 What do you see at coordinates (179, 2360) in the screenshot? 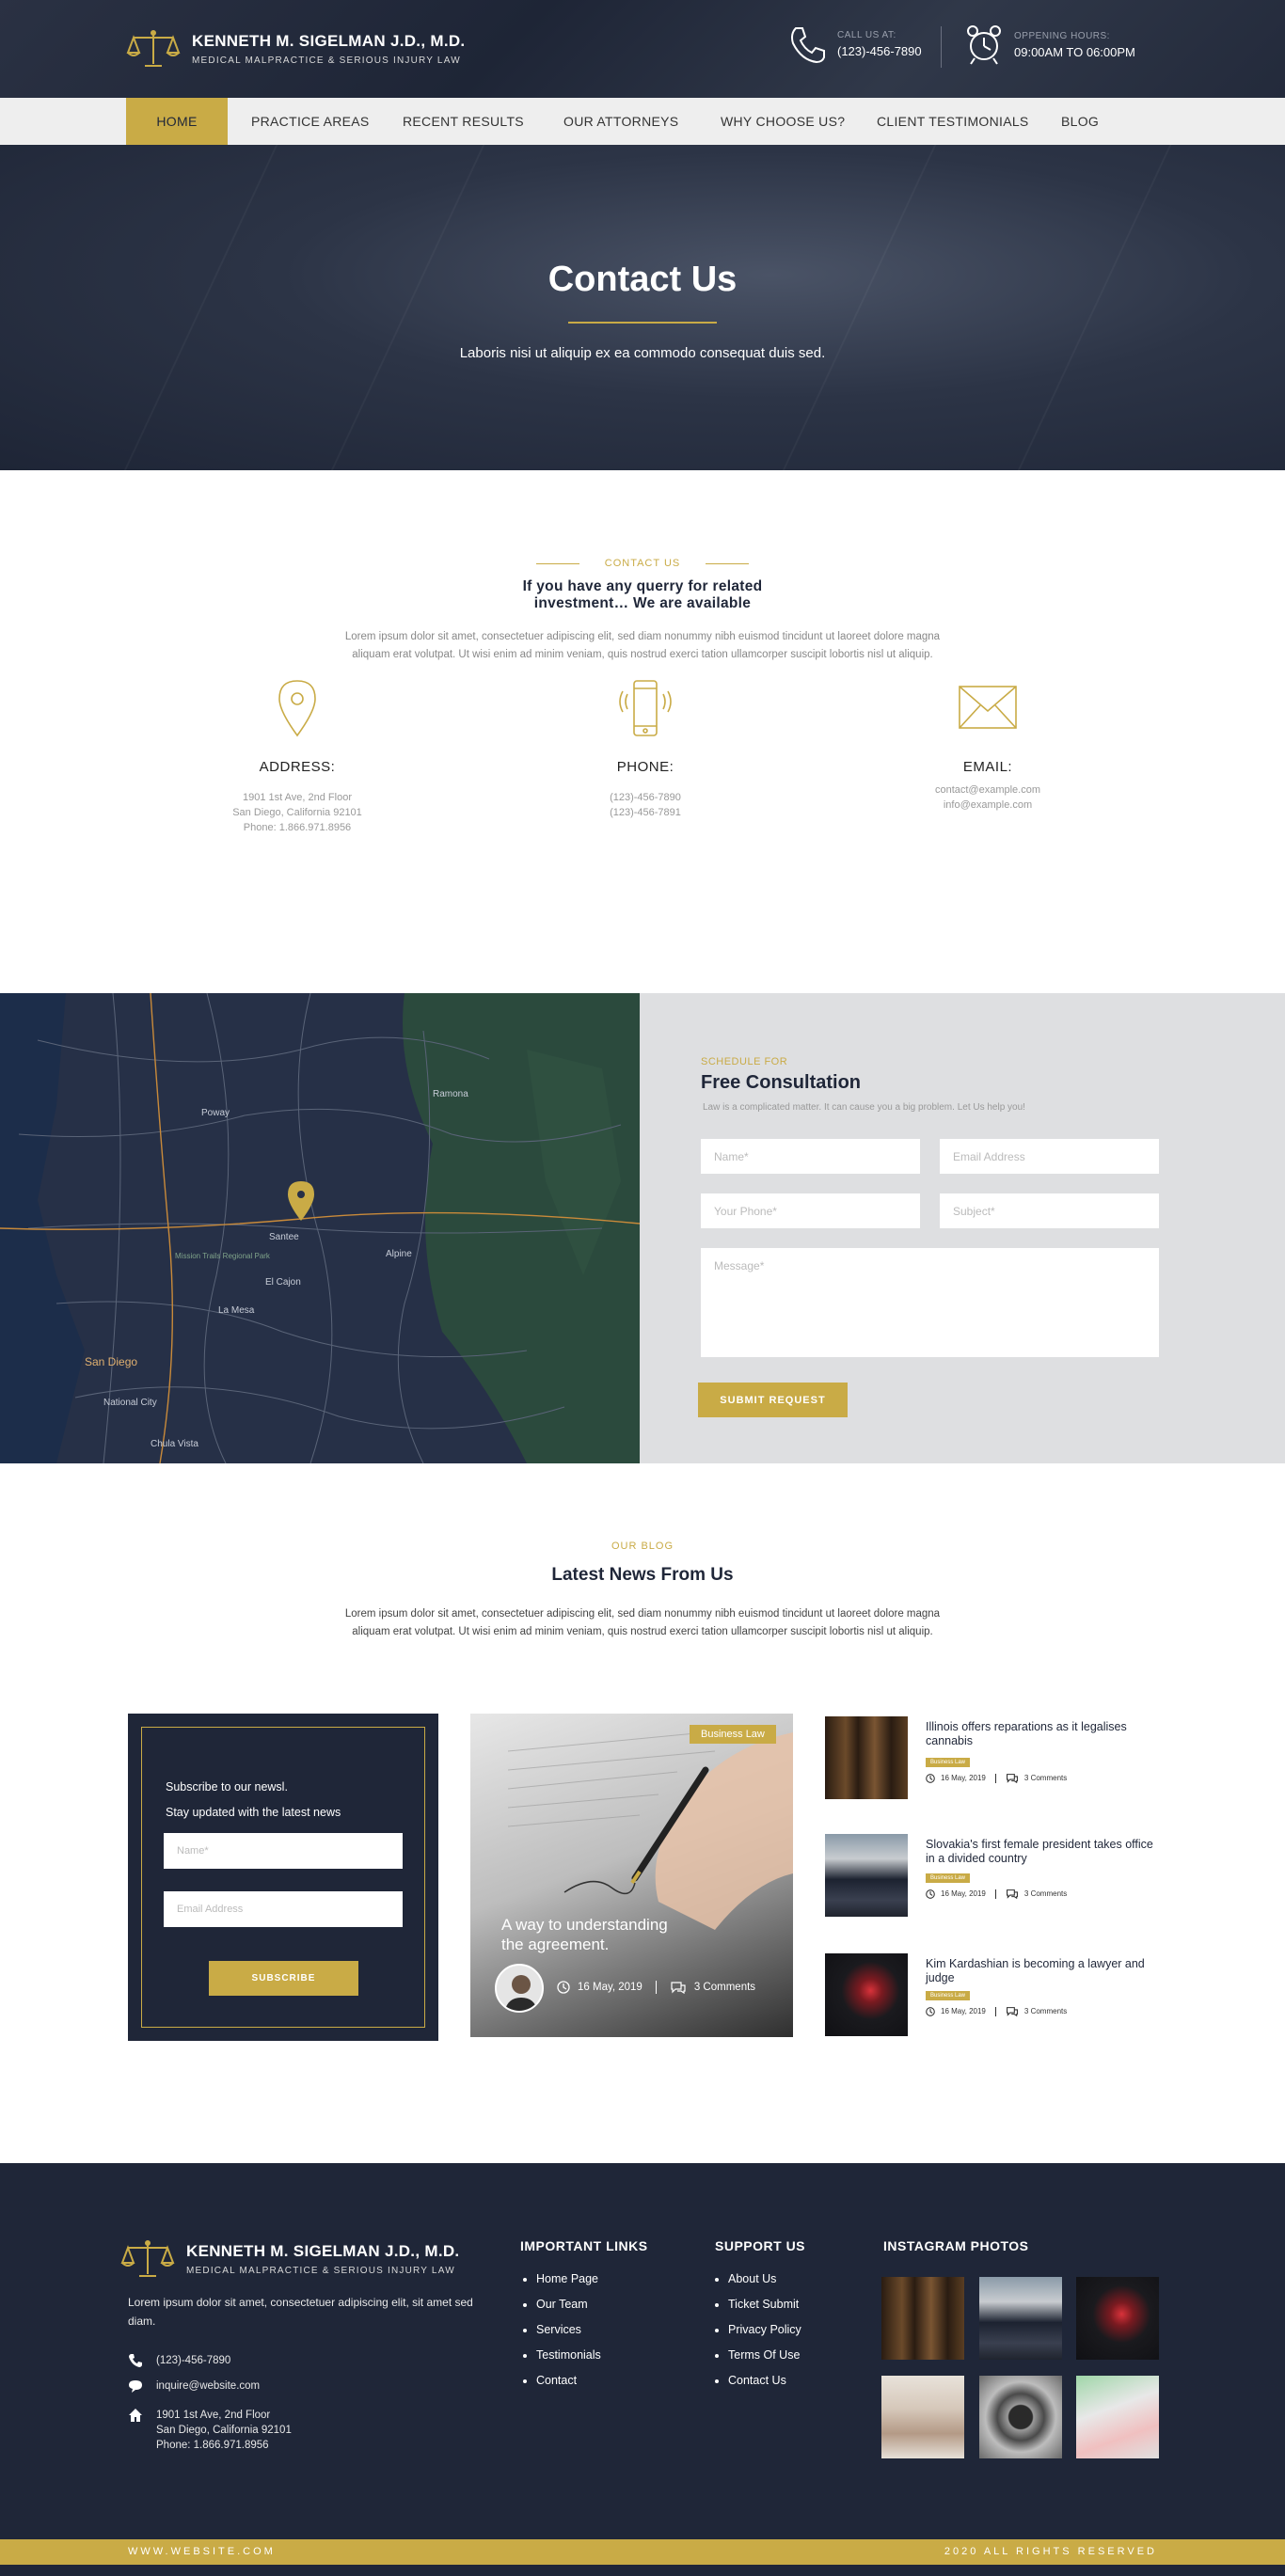
I see `footer-phone: (123)-456-7890` at bounding box center [179, 2360].